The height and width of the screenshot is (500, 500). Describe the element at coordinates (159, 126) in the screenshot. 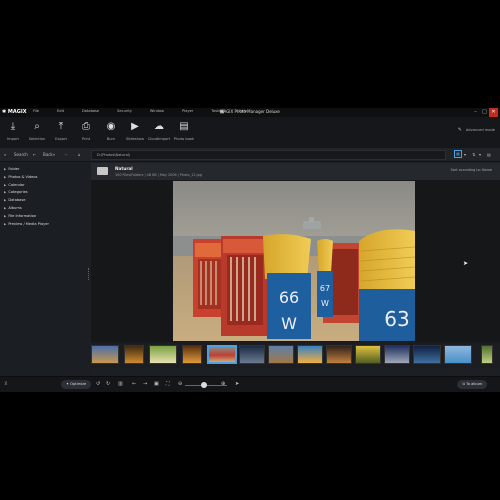

I see `cloud-icon: ☁` at that location.